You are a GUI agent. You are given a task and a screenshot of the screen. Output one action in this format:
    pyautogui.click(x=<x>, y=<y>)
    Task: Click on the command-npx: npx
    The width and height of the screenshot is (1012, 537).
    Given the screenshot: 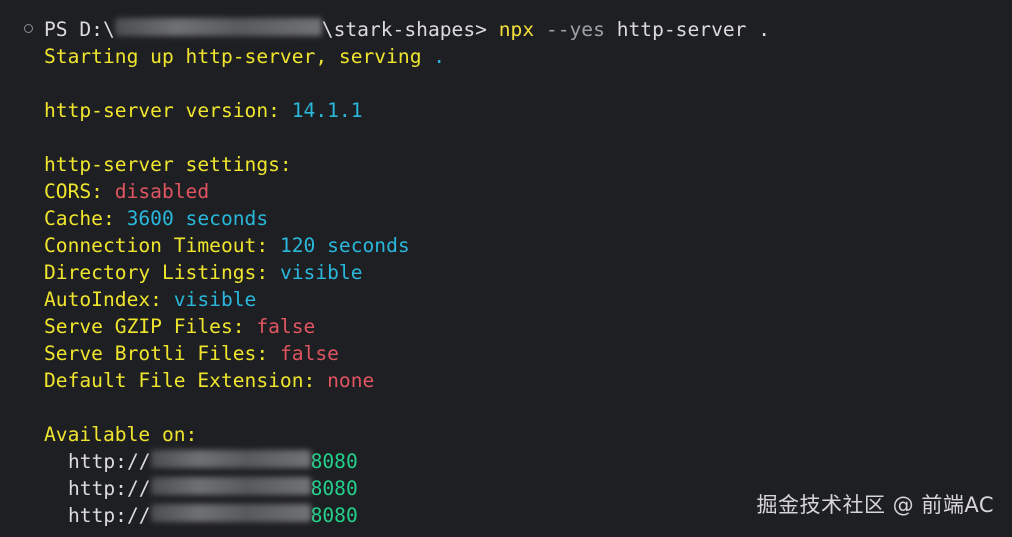 What is the action you would take?
    pyautogui.click(x=516, y=29)
    